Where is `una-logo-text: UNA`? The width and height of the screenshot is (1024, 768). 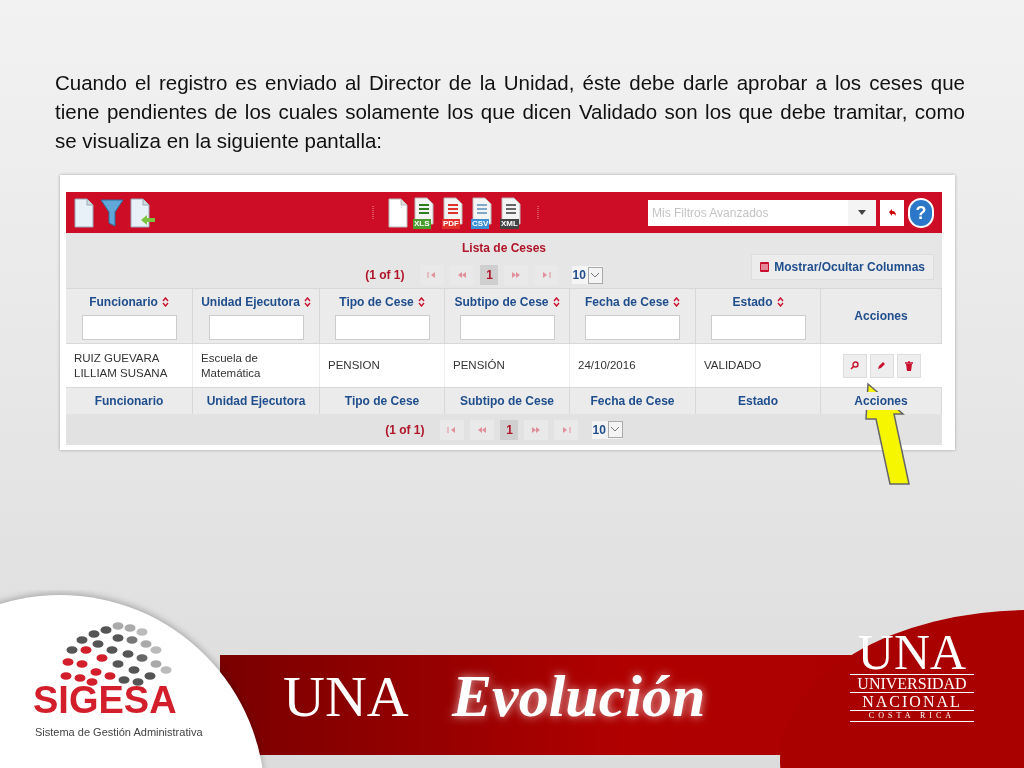 una-logo-text: UNA is located at coordinates (912, 652).